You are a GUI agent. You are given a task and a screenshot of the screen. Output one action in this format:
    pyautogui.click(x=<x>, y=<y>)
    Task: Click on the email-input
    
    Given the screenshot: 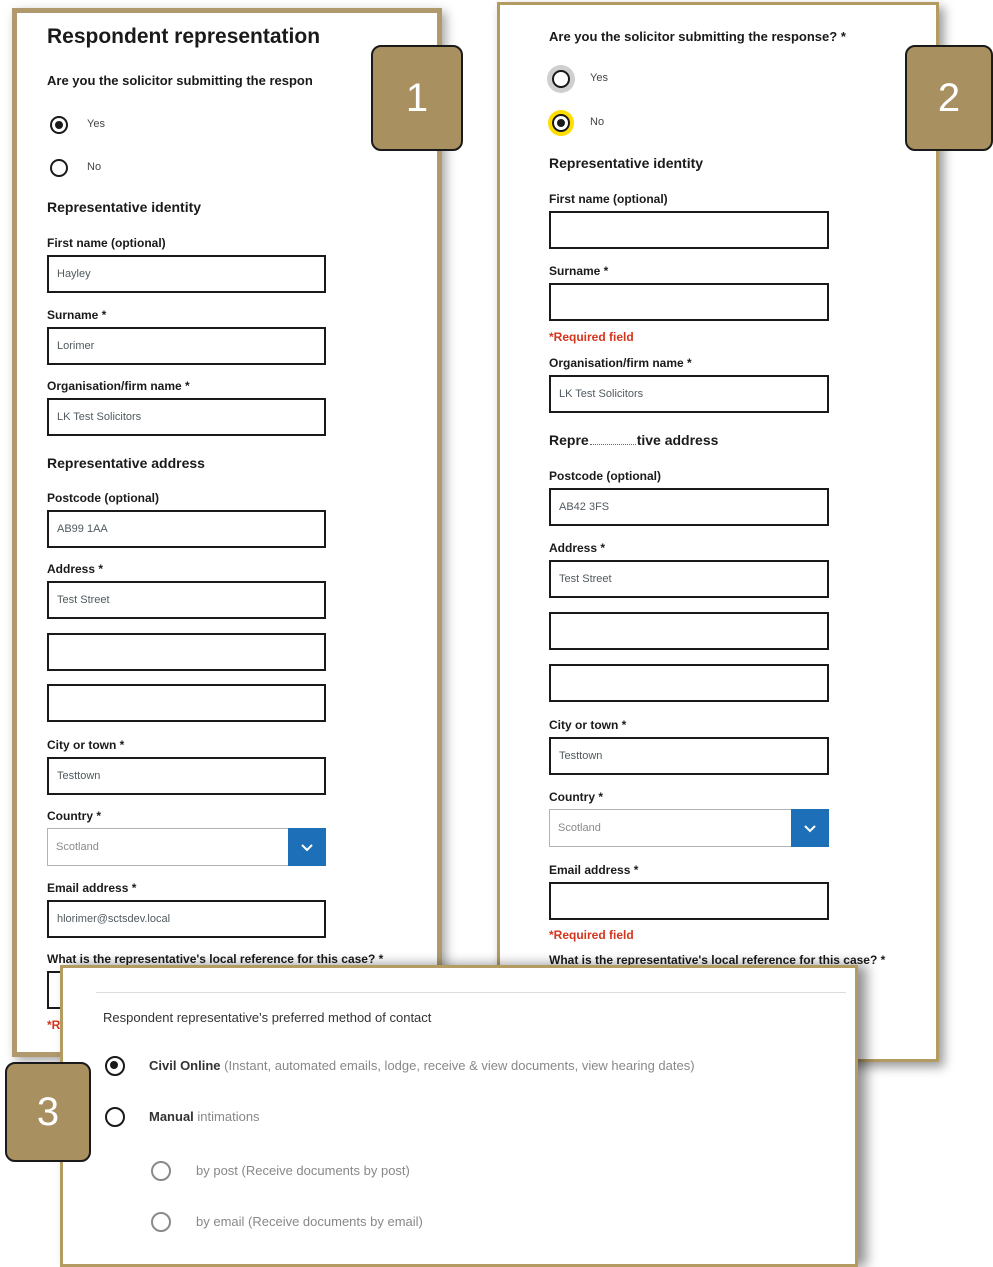 What is the action you would take?
    pyautogui.click(x=689, y=901)
    